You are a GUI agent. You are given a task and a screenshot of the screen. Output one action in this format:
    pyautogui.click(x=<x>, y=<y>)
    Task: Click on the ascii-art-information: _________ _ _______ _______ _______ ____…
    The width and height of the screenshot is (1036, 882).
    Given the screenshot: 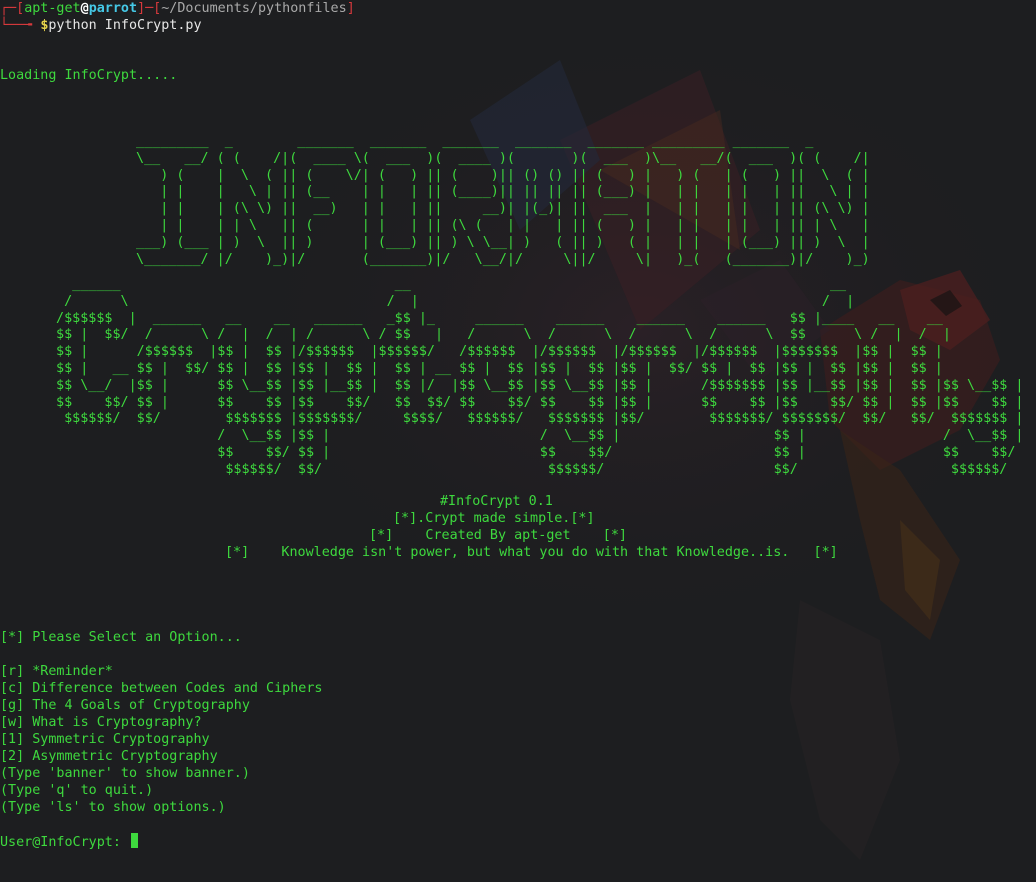 What is the action you would take?
    pyautogui.click(x=503, y=200)
    